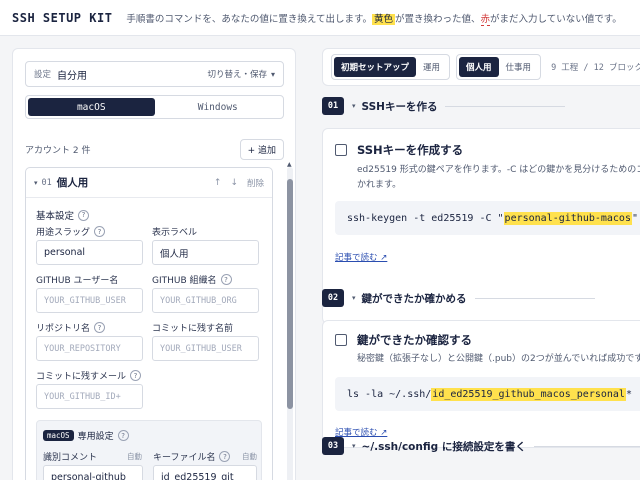  Describe the element at coordinates (399, 150) in the screenshot. I see `task-row: SSHキーを作成する` at that location.